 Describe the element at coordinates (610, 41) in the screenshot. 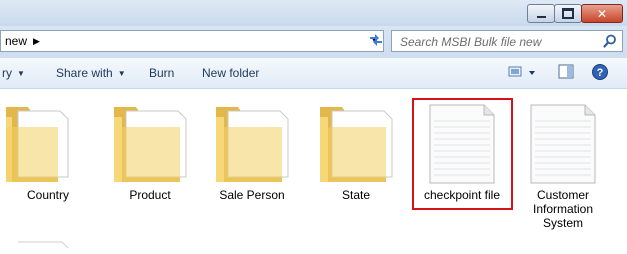

I see `search-icon` at that location.